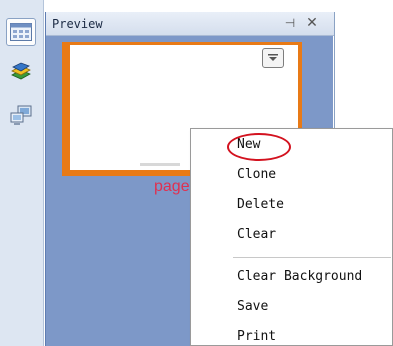 Image resolution: width=393 pixels, height=346 pixels. What do you see at coordinates (312, 257) in the screenshot?
I see `menu-separator` at bounding box center [312, 257].